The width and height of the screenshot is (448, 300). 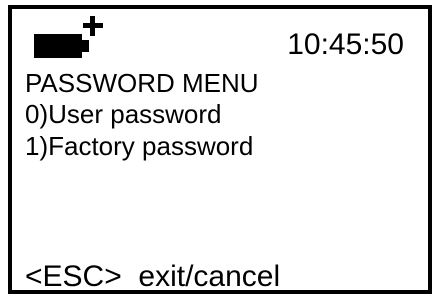 I want to click on menu-item-factory-password: 1)Factory password, so click(x=139, y=146).